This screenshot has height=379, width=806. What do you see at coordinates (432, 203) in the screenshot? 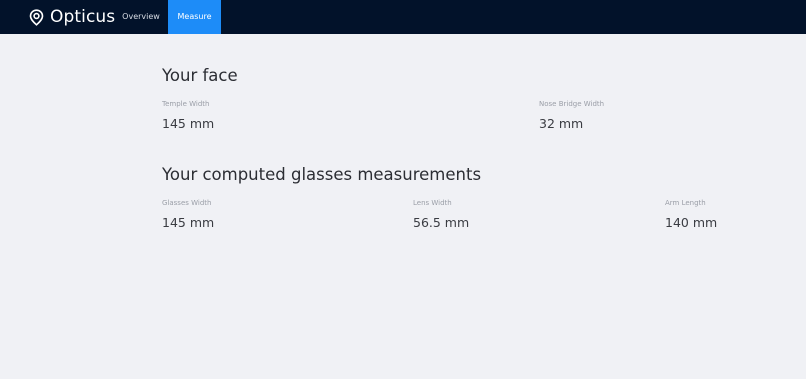
I see `lens-width-label: Lens Width` at bounding box center [432, 203].